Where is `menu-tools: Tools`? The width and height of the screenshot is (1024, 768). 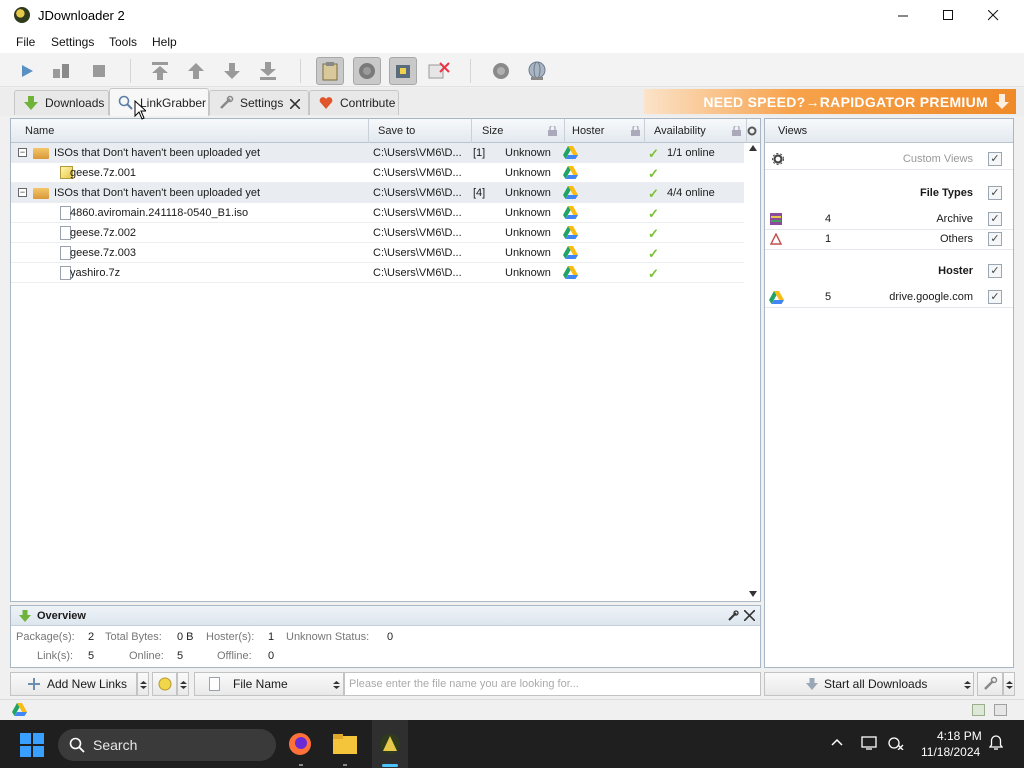 menu-tools: Tools is located at coordinates (123, 42).